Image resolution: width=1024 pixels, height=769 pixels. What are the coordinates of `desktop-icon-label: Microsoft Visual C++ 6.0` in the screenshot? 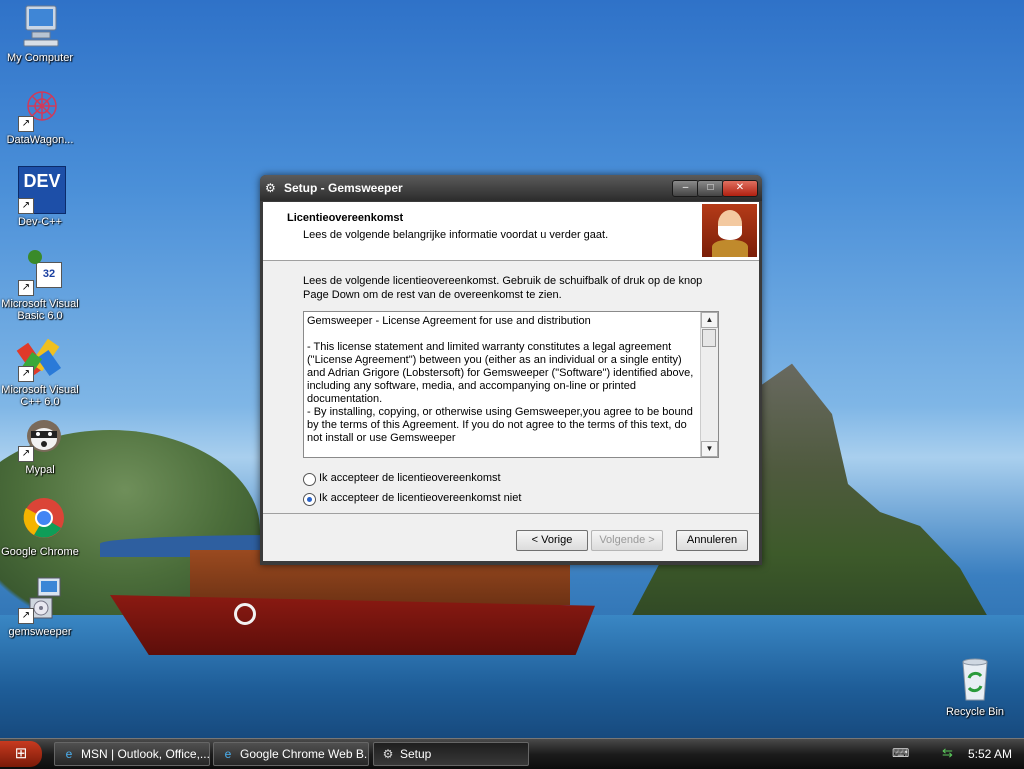 It's located at (40, 396).